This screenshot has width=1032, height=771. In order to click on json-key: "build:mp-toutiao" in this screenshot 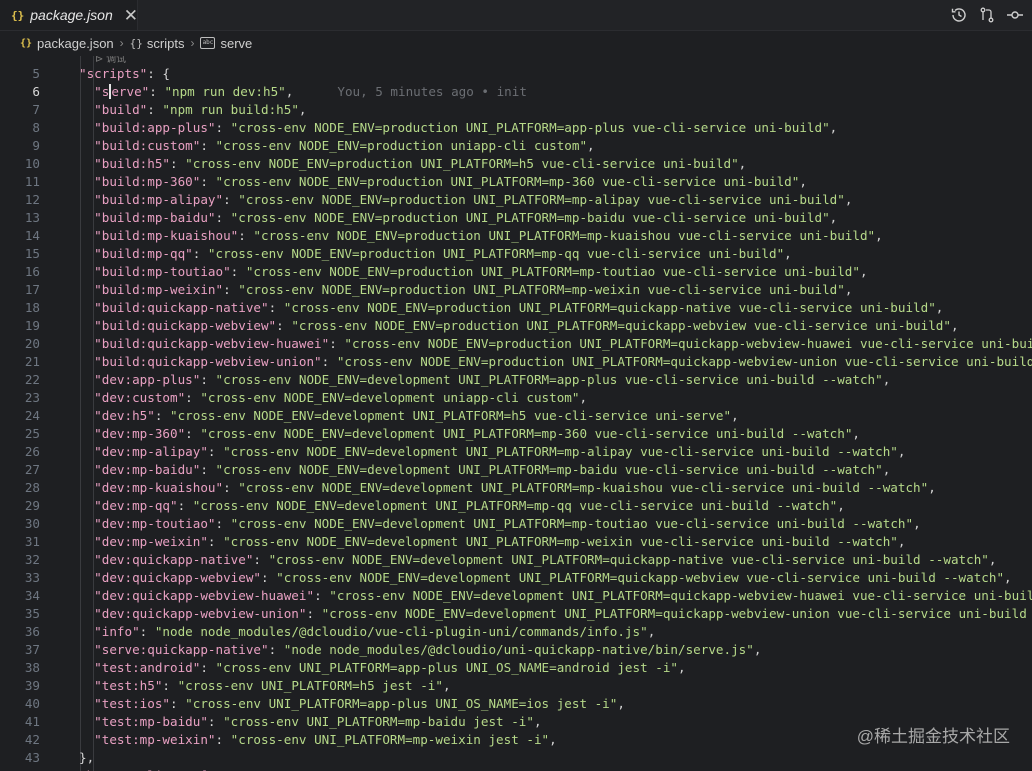, I will do `click(162, 271)`.